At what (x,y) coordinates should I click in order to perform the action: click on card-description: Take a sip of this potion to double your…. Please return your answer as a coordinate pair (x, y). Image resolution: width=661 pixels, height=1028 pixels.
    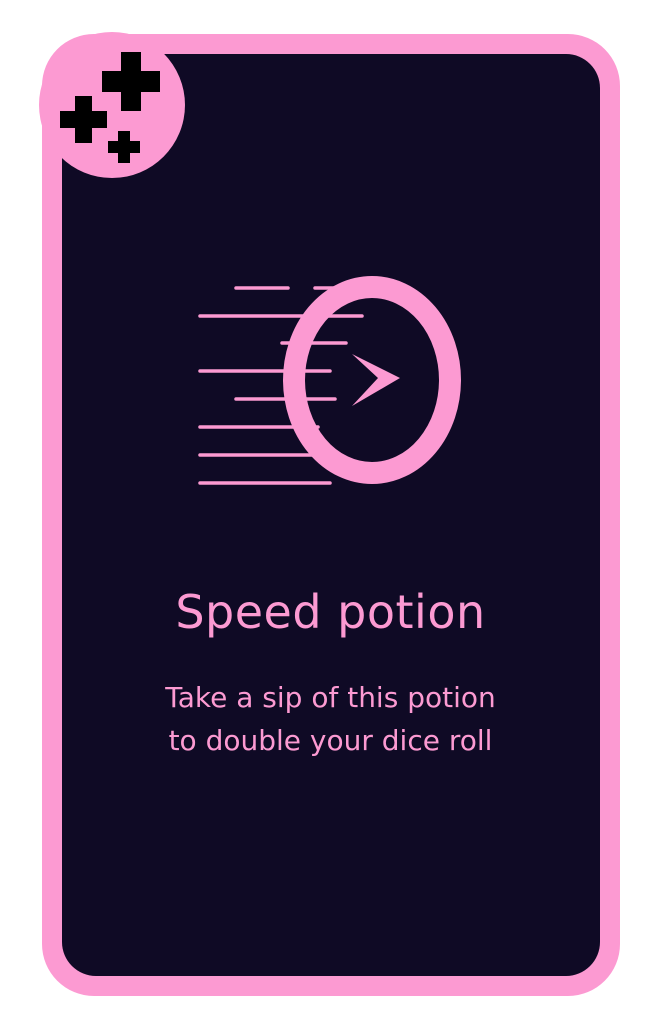
    Looking at the image, I should click on (330, 719).